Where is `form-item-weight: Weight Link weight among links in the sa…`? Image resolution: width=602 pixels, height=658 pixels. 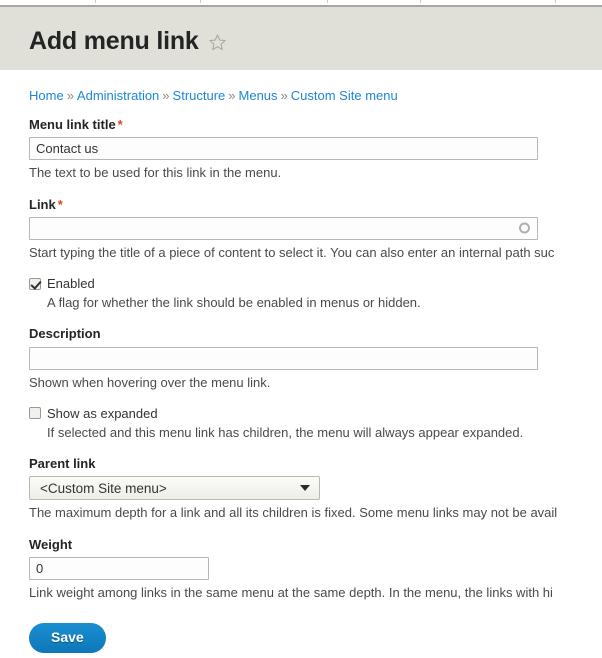 form-item-weight: Weight Link weight among links in the sa… is located at coordinates (315, 569).